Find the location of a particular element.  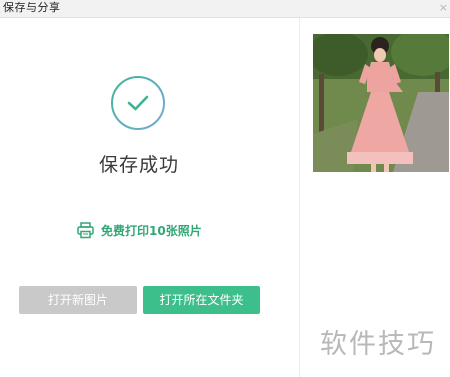

open-folder-button: 打开所在文件夹 is located at coordinates (201, 300).